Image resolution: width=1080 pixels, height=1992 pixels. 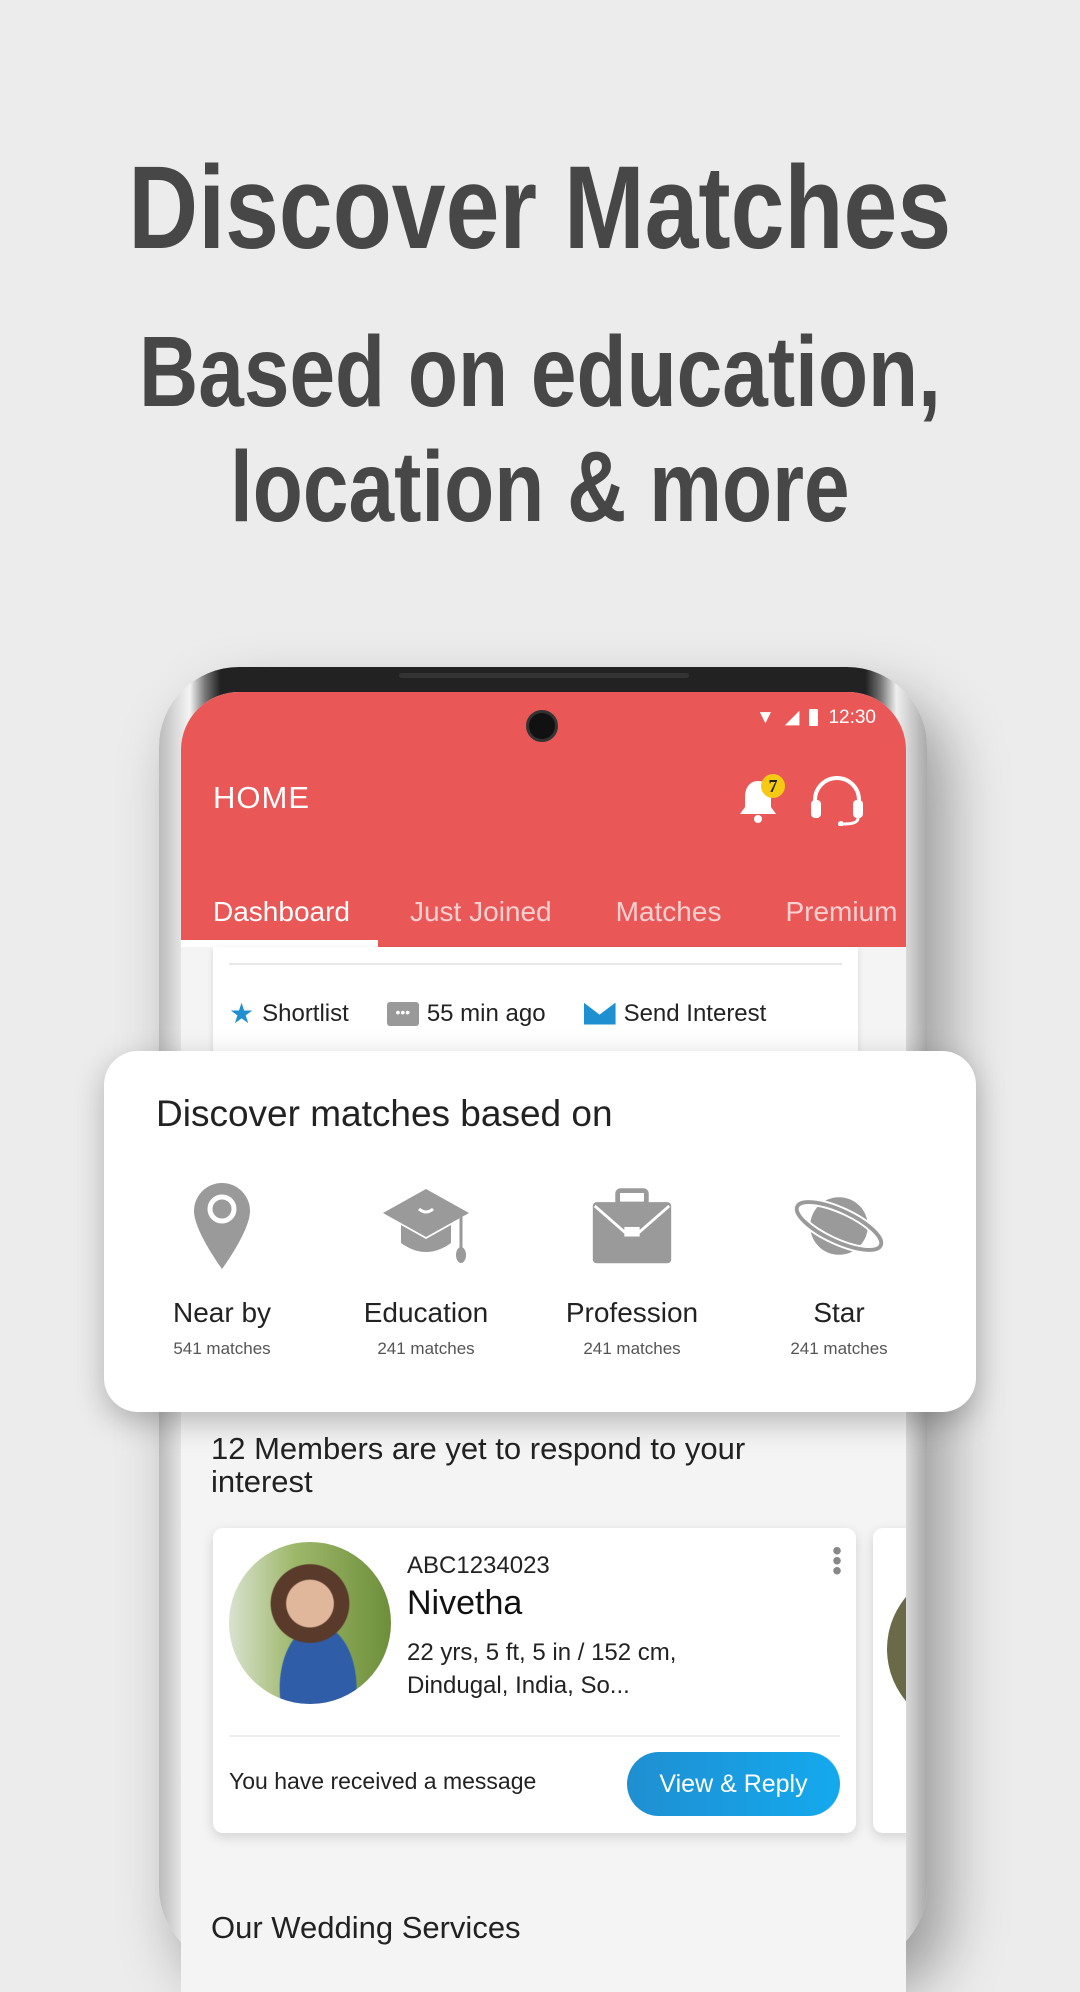 I want to click on profile-name: Nivetha, so click(x=465, y=1603).